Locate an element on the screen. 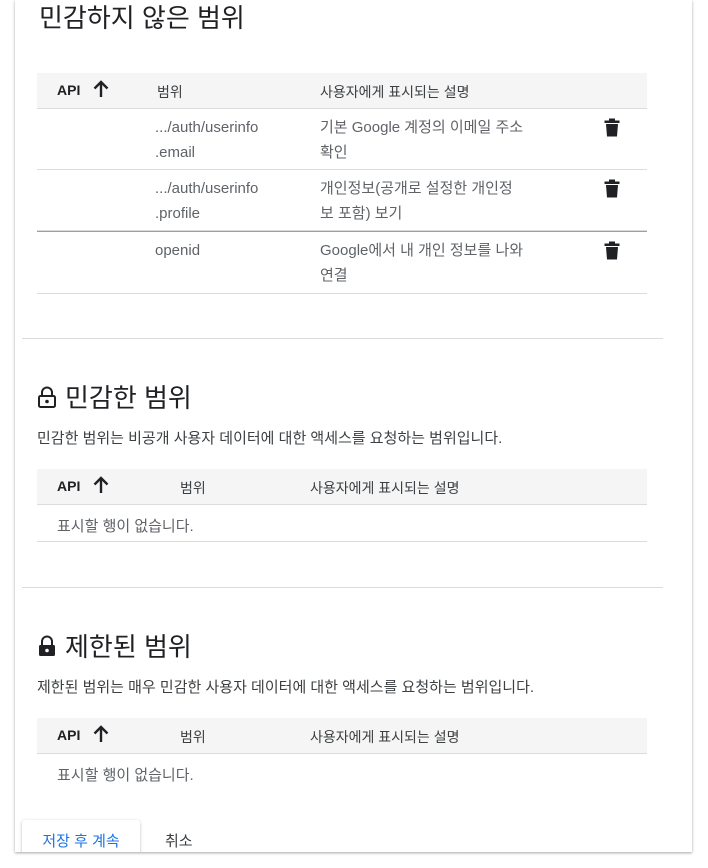 The height and width of the screenshot is (868, 708). save-continue-button: 저장 후 계속 is located at coordinates (81, 836).